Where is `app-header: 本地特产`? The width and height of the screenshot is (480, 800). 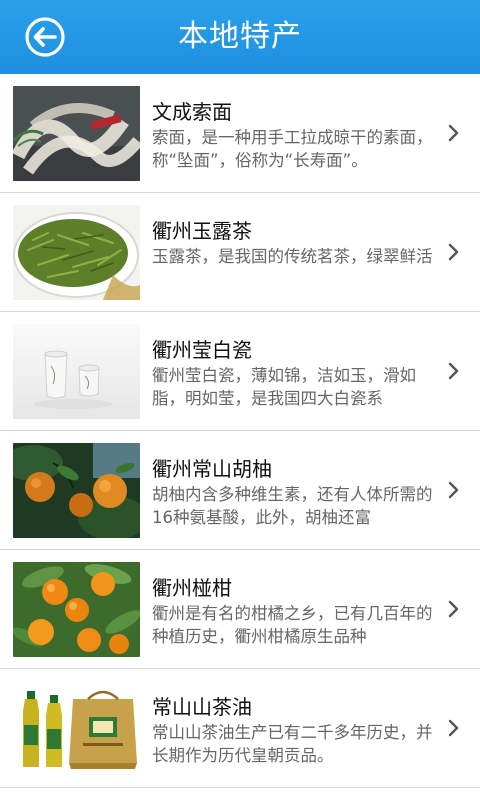
app-header: 本地特产 is located at coordinates (240, 37).